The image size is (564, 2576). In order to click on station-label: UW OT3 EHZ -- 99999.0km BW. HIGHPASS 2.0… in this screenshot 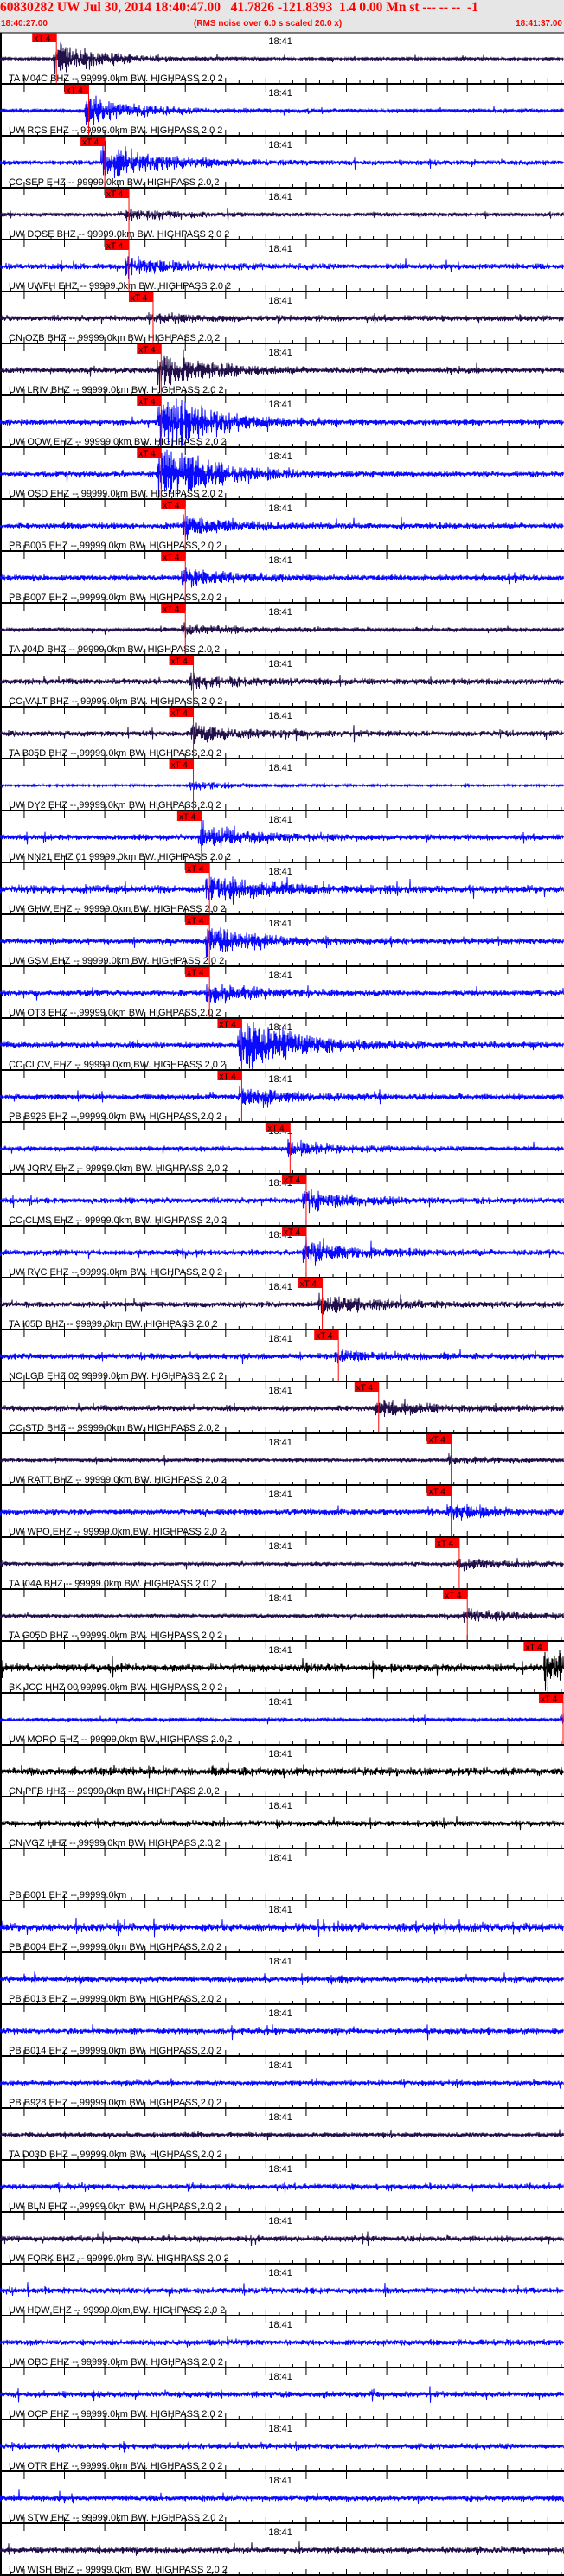, I will do `click(115, 1013)`.